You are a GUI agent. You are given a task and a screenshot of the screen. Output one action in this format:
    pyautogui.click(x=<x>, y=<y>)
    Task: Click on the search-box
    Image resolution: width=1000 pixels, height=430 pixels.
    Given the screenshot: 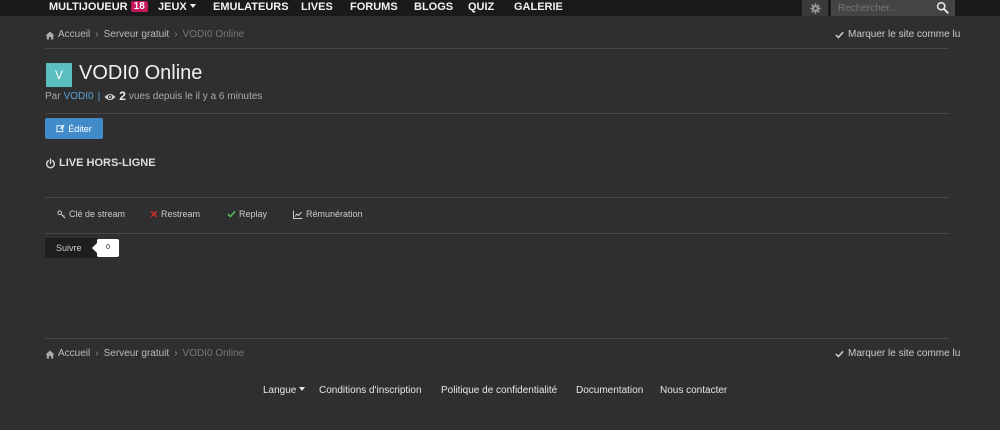 What is the action you would take?
    pyautogui.click(x=893, y=8)
    